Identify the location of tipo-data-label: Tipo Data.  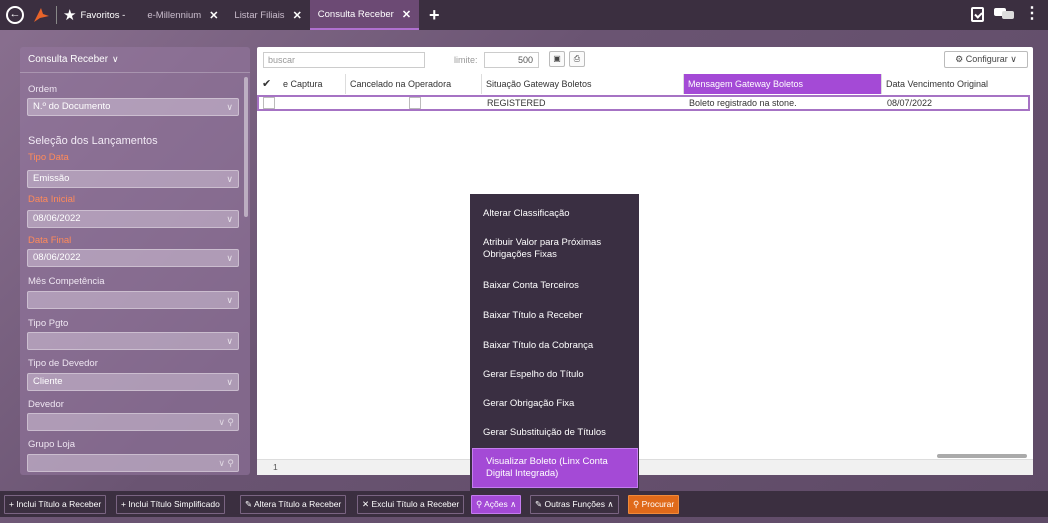
(48, 157).